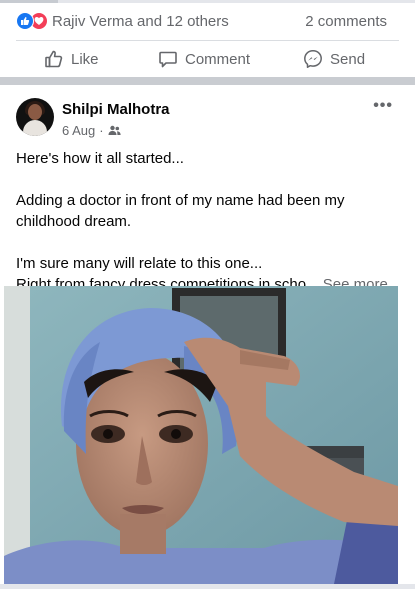 The image size is (415, 589). I want to click on friends-icon, so click(114, 130).